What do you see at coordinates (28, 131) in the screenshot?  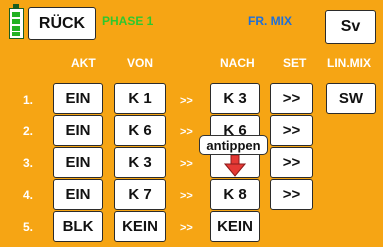 I see `row-number: 2.` at bounding box center [28, 131].